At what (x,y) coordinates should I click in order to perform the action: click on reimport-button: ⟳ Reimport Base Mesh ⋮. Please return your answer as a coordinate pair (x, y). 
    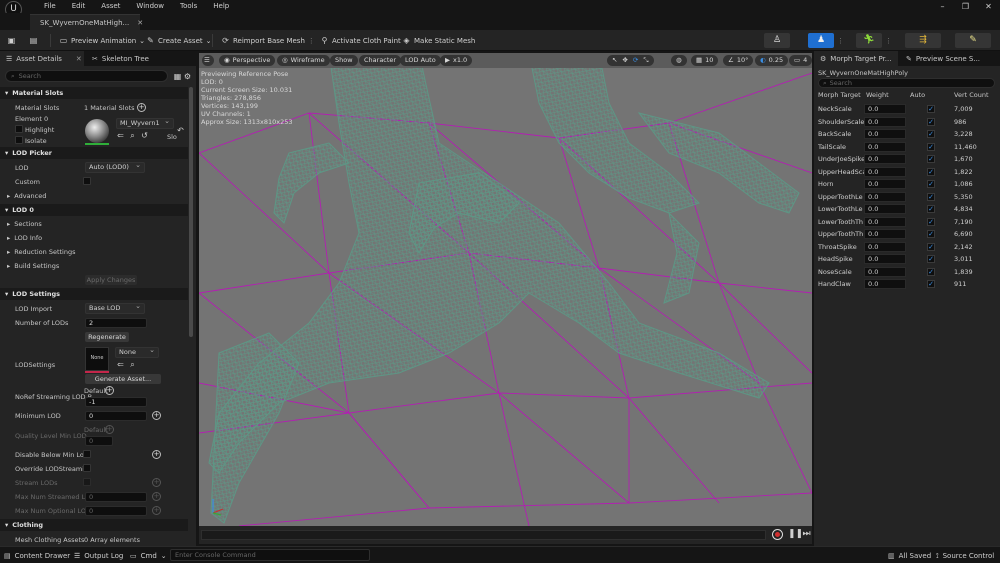
    Looking at the image, I should click on (268, 40).